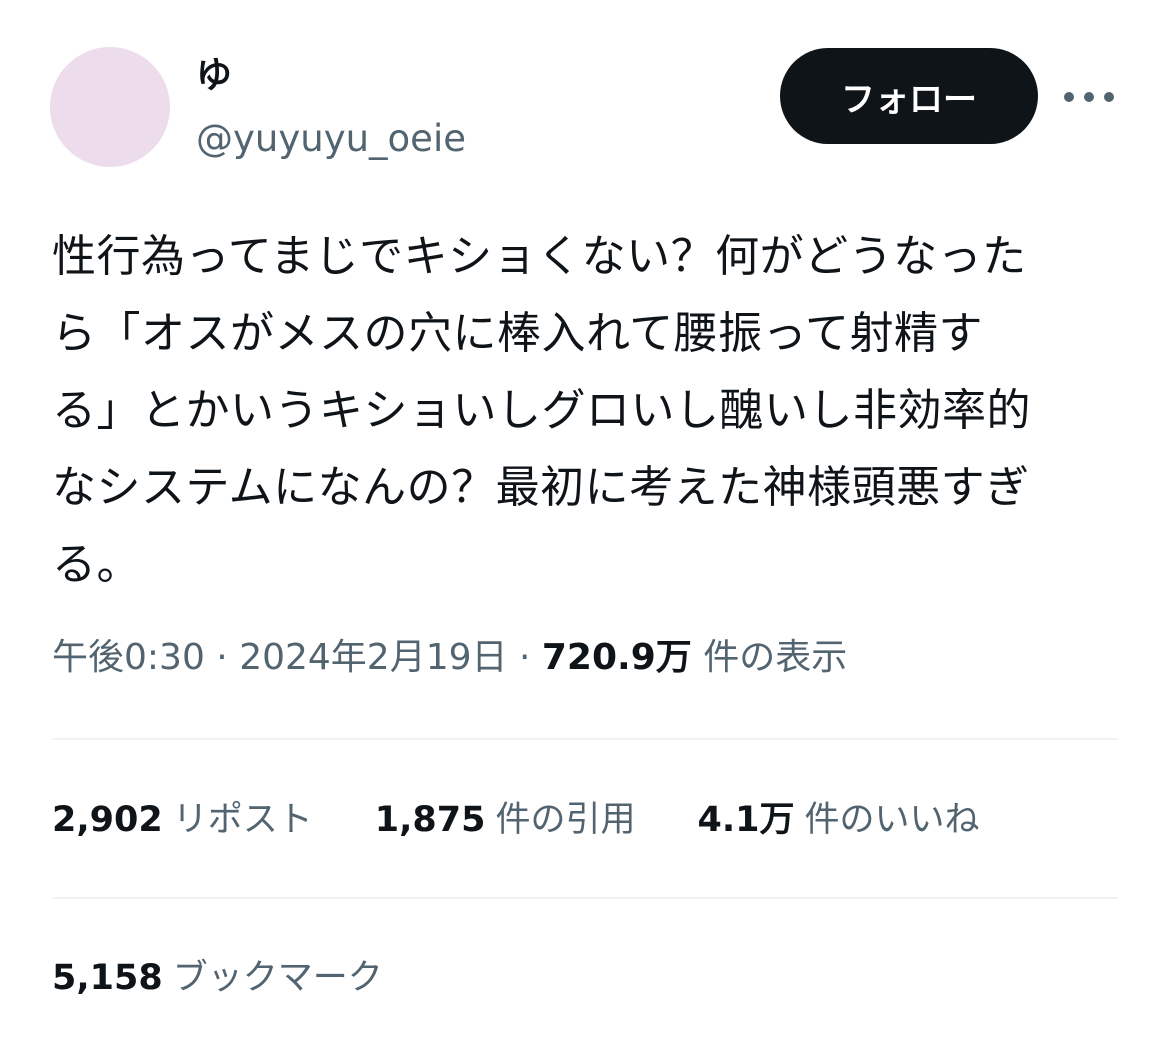  I want to click on reposts-label: リポスト, so click(242, 820).